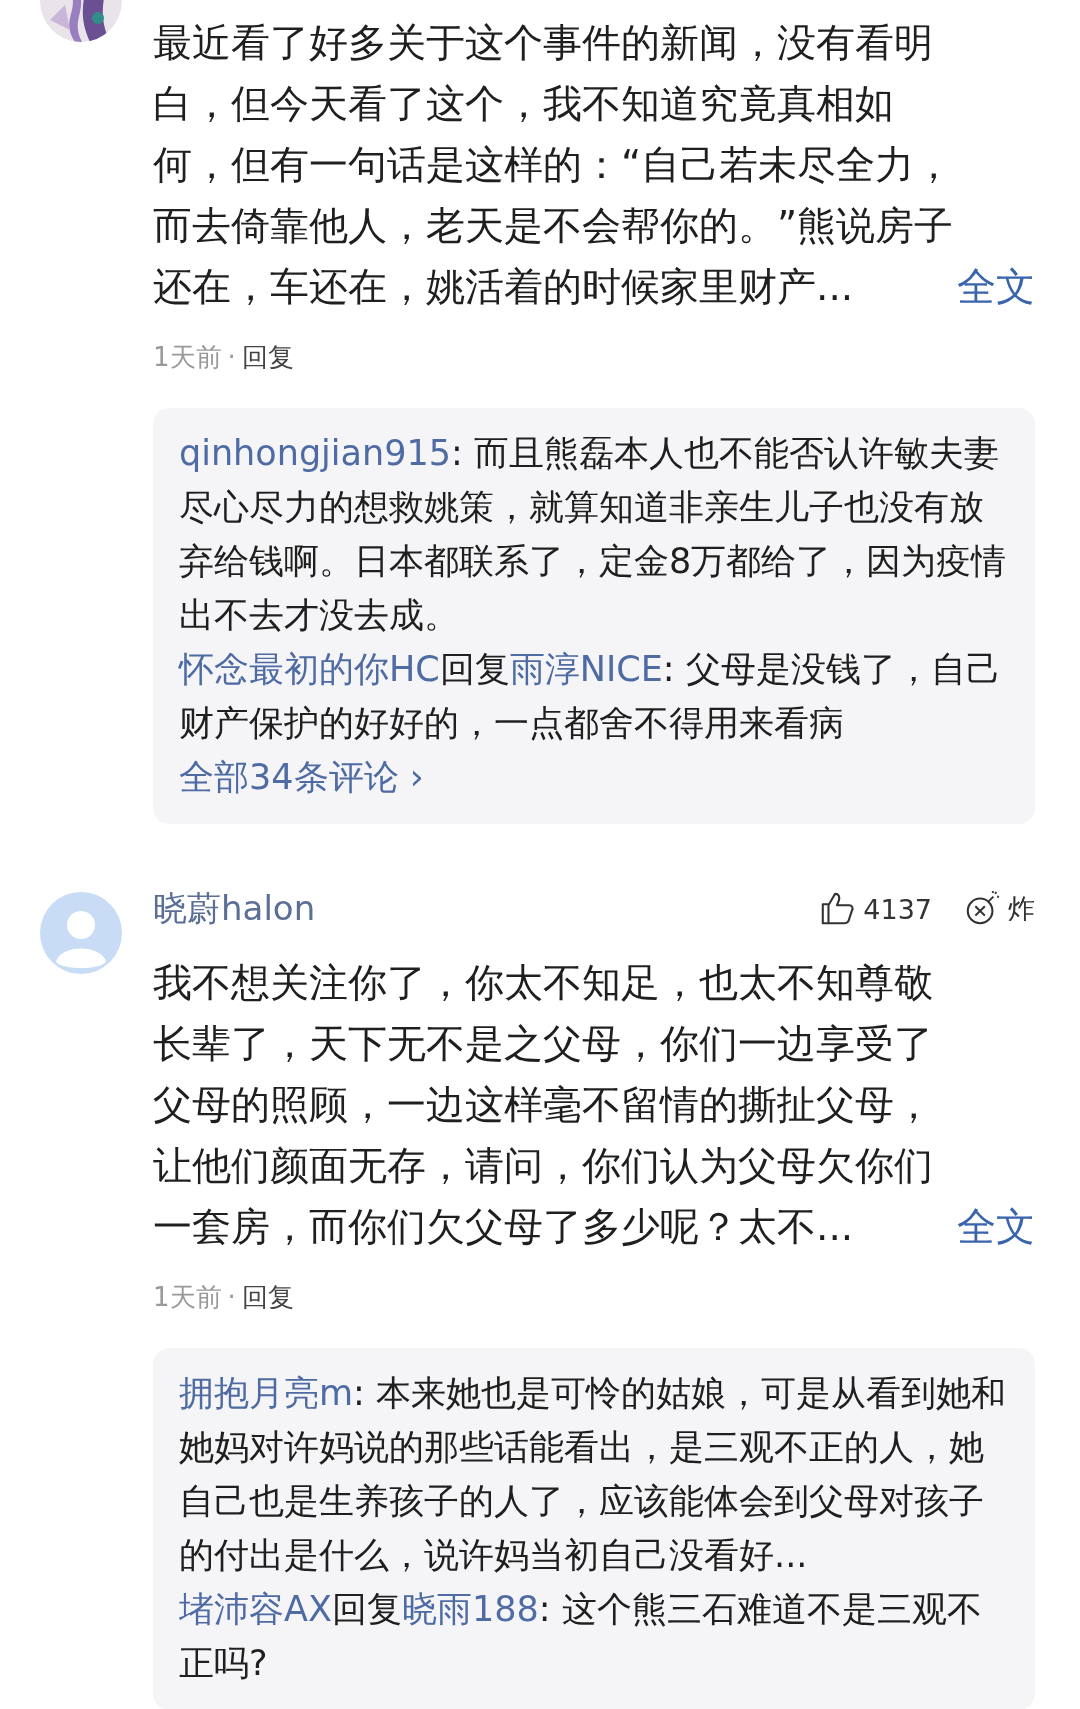 Image resolution: width=1080 pixels, height=1709 pixels. I want to click on username: 晓蔚halon, so click(234, 909).